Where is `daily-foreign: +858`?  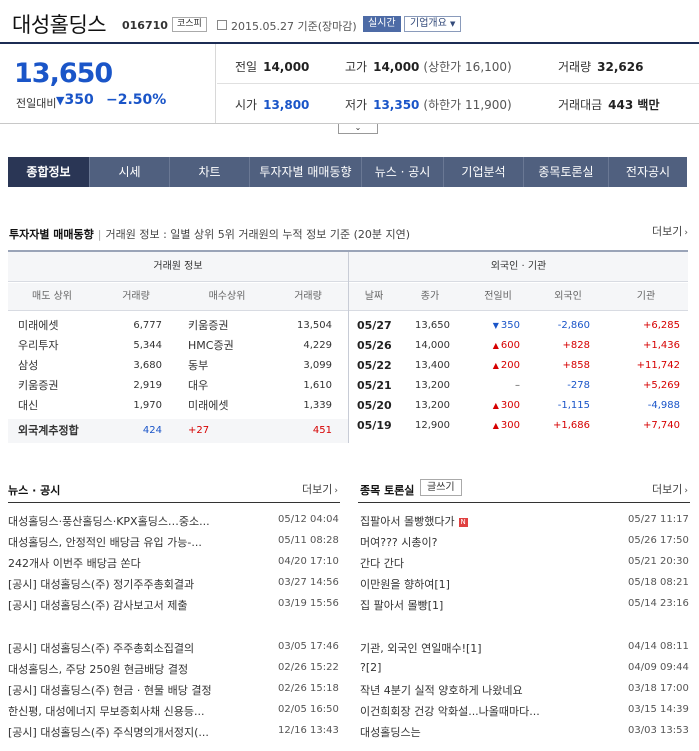
daily-foreign: +858 is located at coordinates (576, 365).